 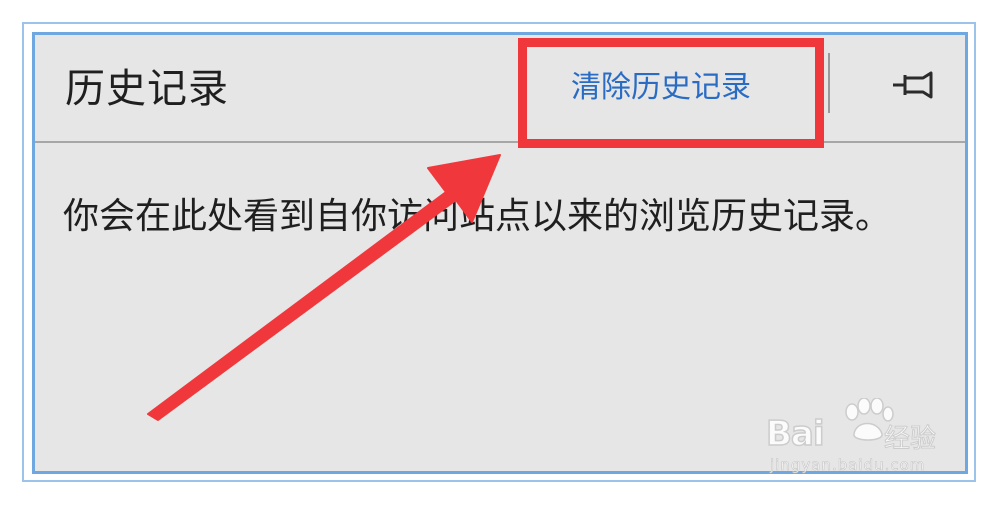 I want to click on empty-history-message: 你会在此处看到自你访问站点以来的浏览历史记录。, so click(x=477, y=216).